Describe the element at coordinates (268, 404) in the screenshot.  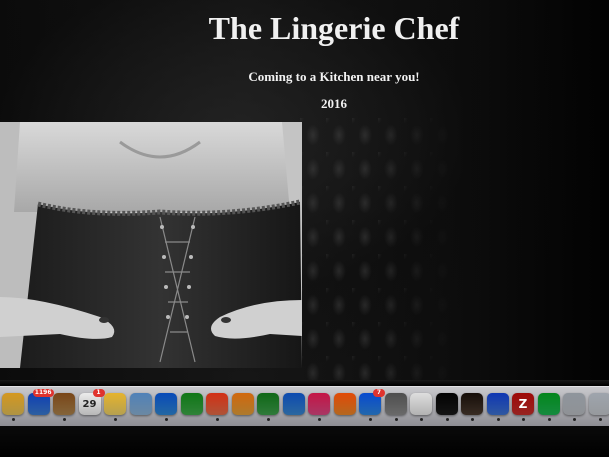
I see `numbers-icon` at that location.